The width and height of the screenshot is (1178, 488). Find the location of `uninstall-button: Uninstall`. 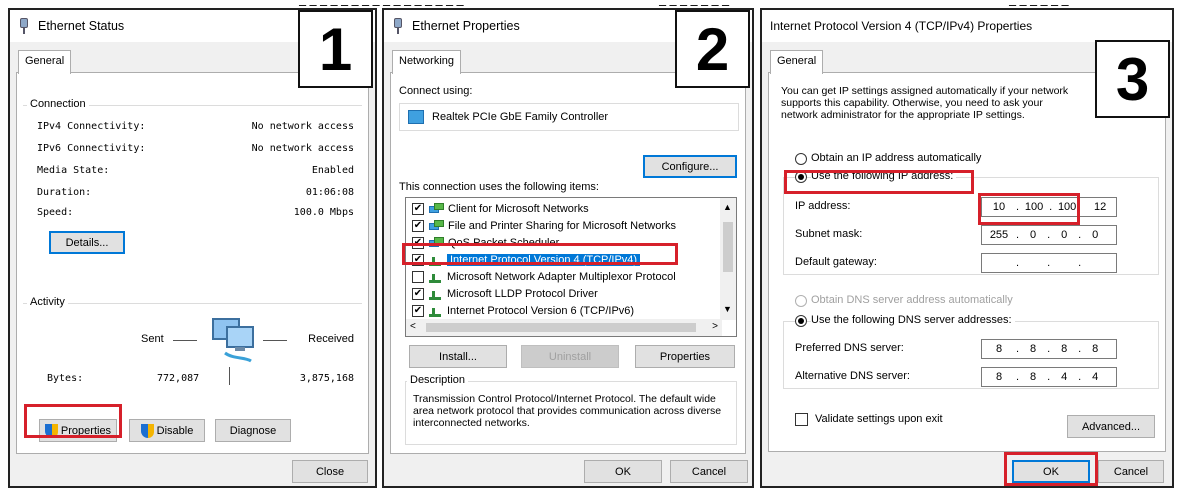

uninstall-button: Uninstall is located at coordinates (570, 356).